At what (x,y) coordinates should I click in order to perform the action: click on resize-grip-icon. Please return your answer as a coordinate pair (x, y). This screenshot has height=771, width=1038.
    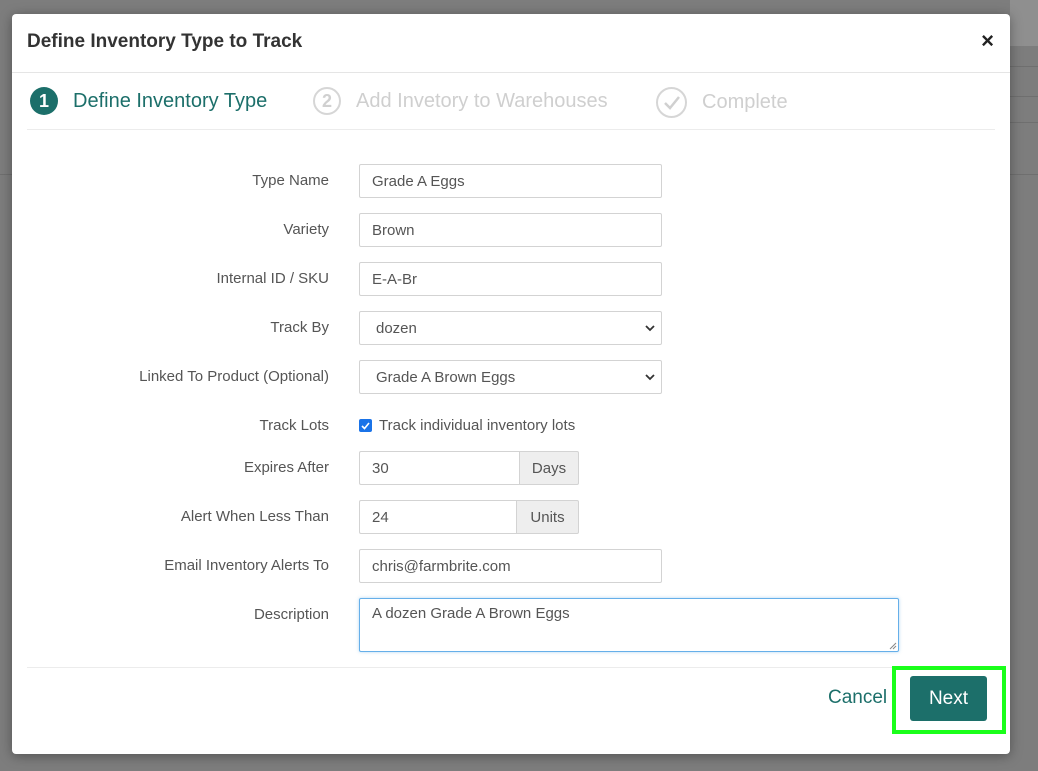
    Looking at the image, I should click on (893, 646).